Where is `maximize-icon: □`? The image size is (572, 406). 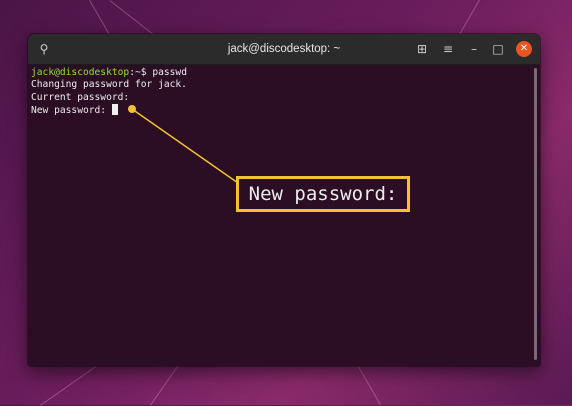
maximize-icon: □ is located at coordinates (498, 49).